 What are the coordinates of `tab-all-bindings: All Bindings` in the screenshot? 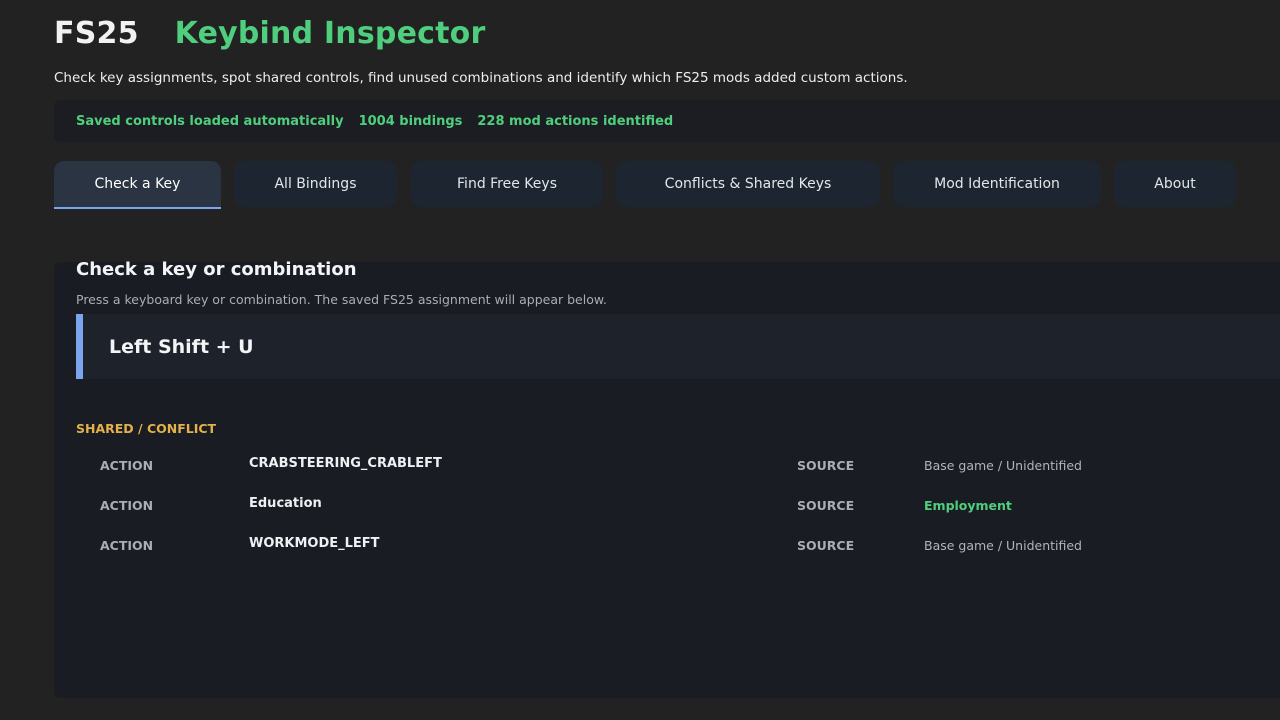 It's located at (315, 184).